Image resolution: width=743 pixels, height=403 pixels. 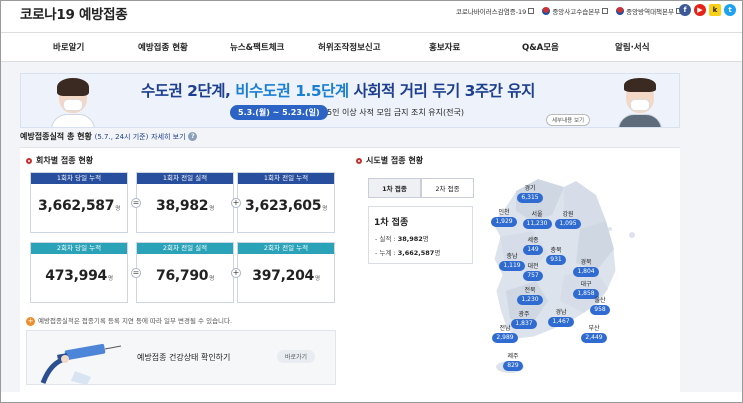 I want to click on dose1-today-card: 1회차 당일 누적 3,662,587명, so click(x=79, y=202).